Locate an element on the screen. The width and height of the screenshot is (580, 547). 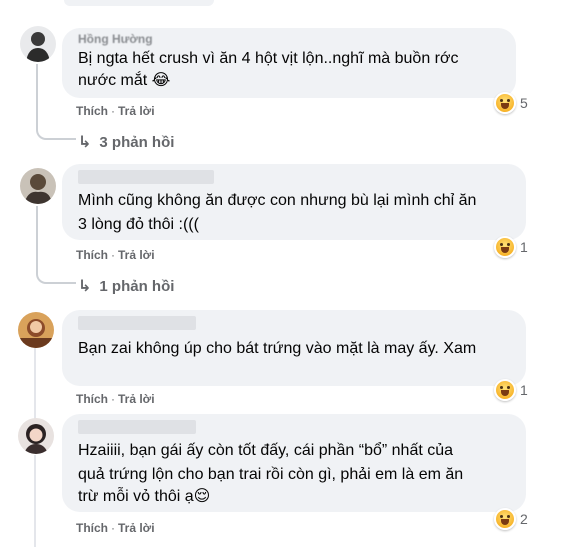
previous-comment-fragment is located at coordinates (139, 3).